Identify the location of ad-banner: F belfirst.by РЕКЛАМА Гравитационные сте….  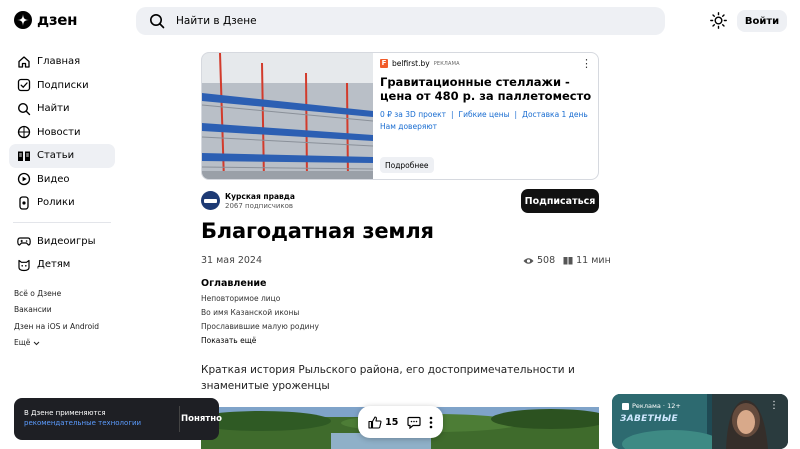
(400, 116).